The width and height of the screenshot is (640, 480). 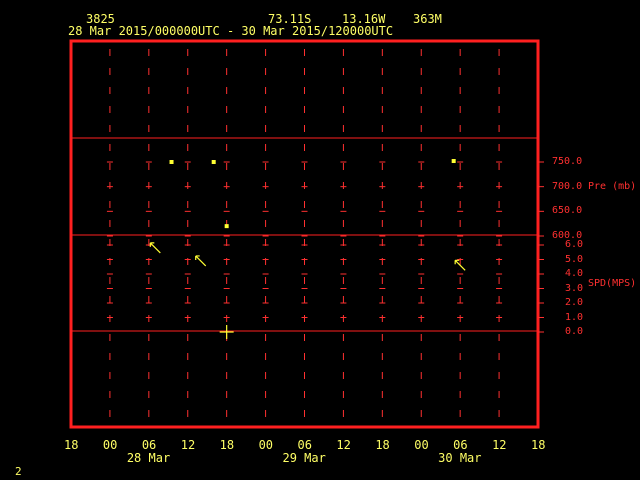 I want to click on speed-tick-label: 6.0, so click(x=574, y=244).